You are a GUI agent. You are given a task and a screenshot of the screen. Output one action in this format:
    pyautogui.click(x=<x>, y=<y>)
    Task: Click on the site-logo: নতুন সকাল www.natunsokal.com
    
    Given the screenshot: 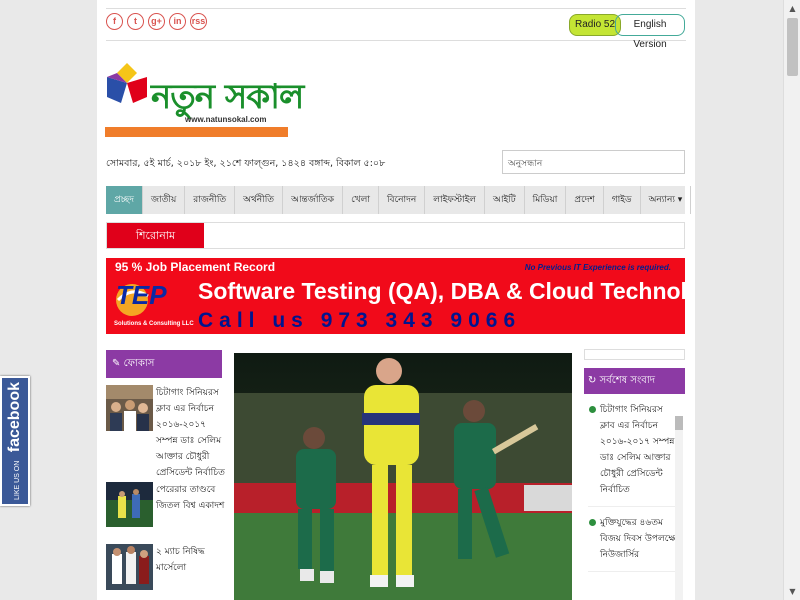 What is the action you would take?
    pyautogui.click(x=204, y=96)
    